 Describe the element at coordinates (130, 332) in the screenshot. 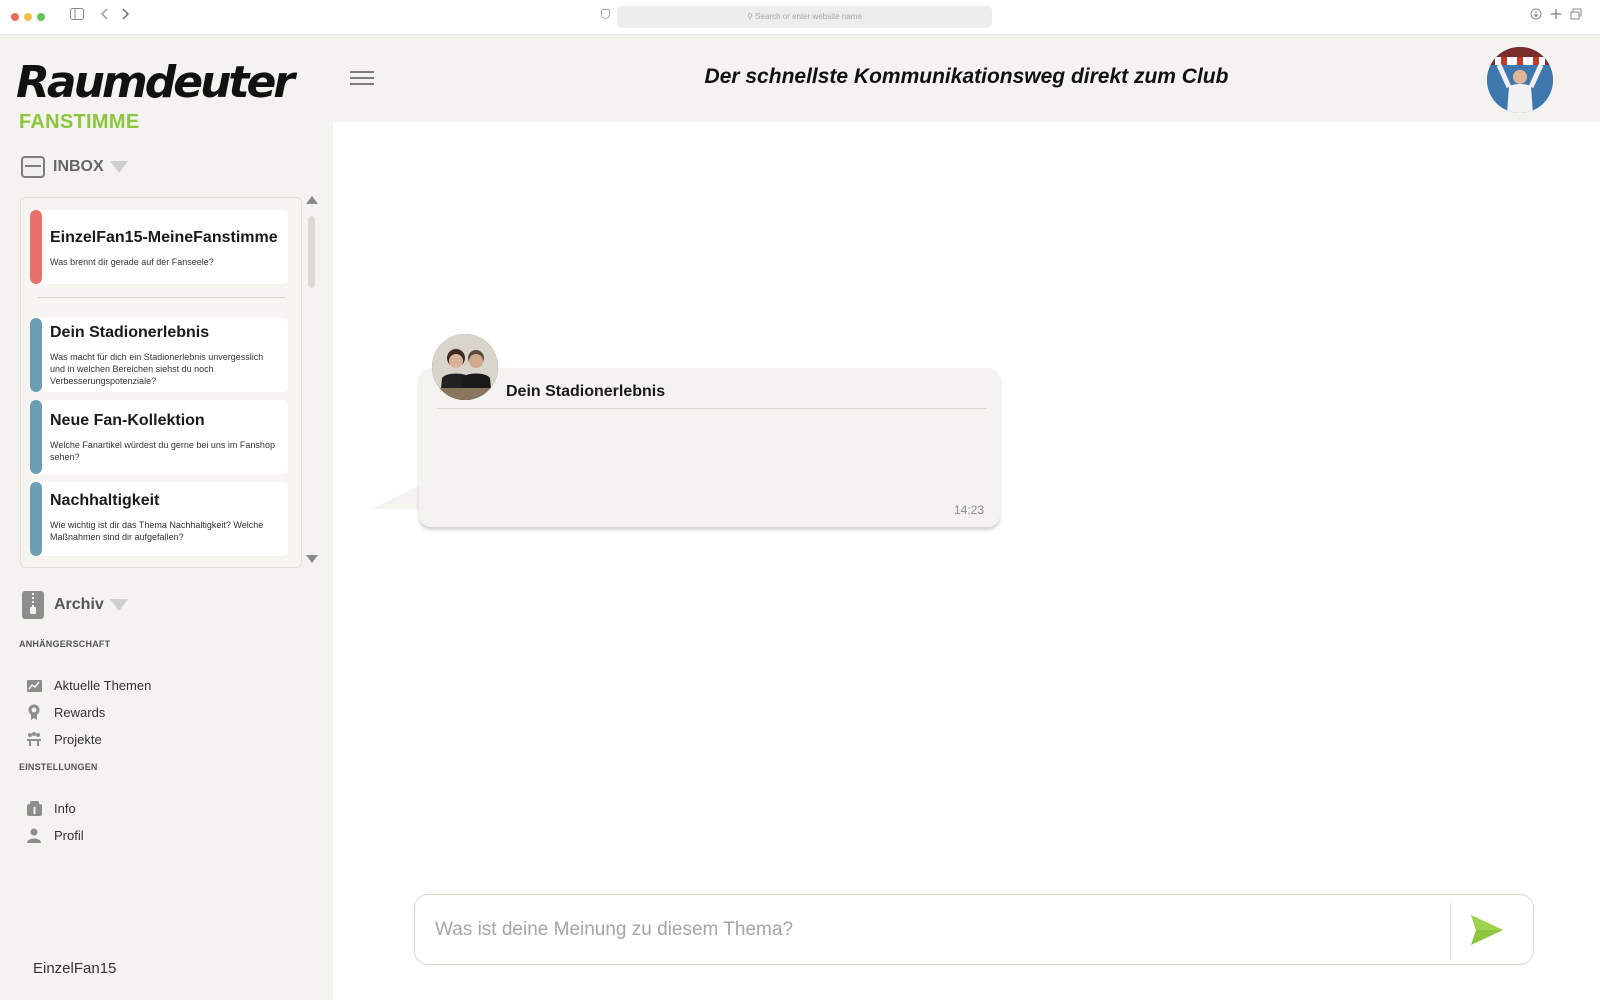

I see `inbox-item-title: Dein Stadionerlebnis` at that location.